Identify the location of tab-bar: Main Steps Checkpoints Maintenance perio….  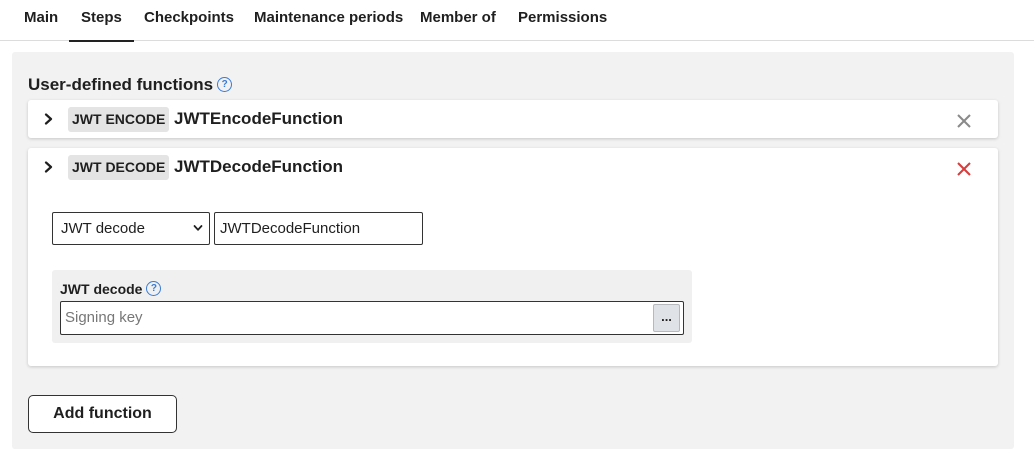
(517, 21).